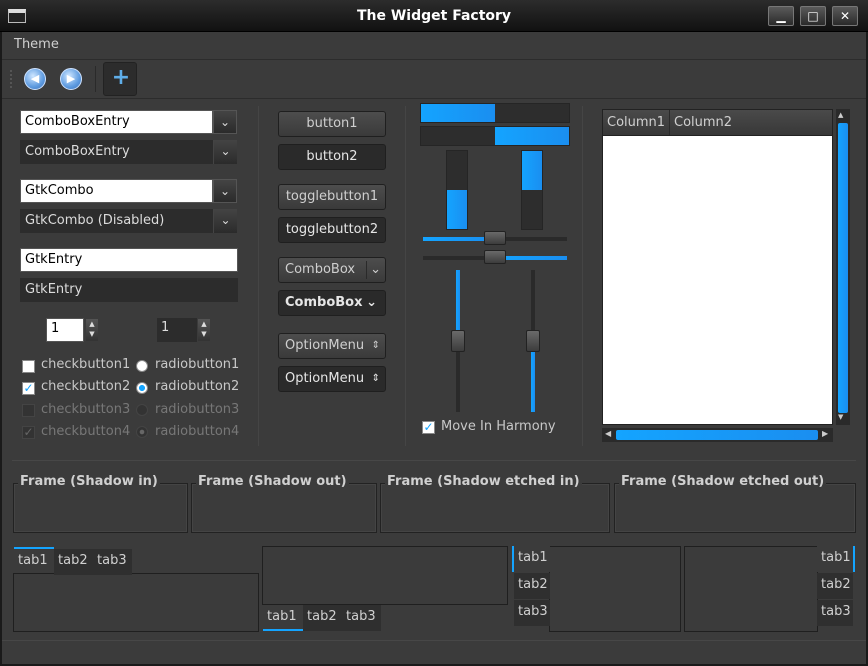 The image size is (868, 666). I want to click on notebook-left-page, so click(615, 589).